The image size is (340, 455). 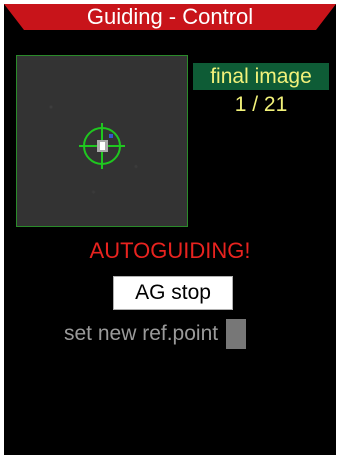 What do you see at coordinates (236, 334) in the screenshot?
I see `set-ref-point-checkbox` at bounding box center [236, 334].